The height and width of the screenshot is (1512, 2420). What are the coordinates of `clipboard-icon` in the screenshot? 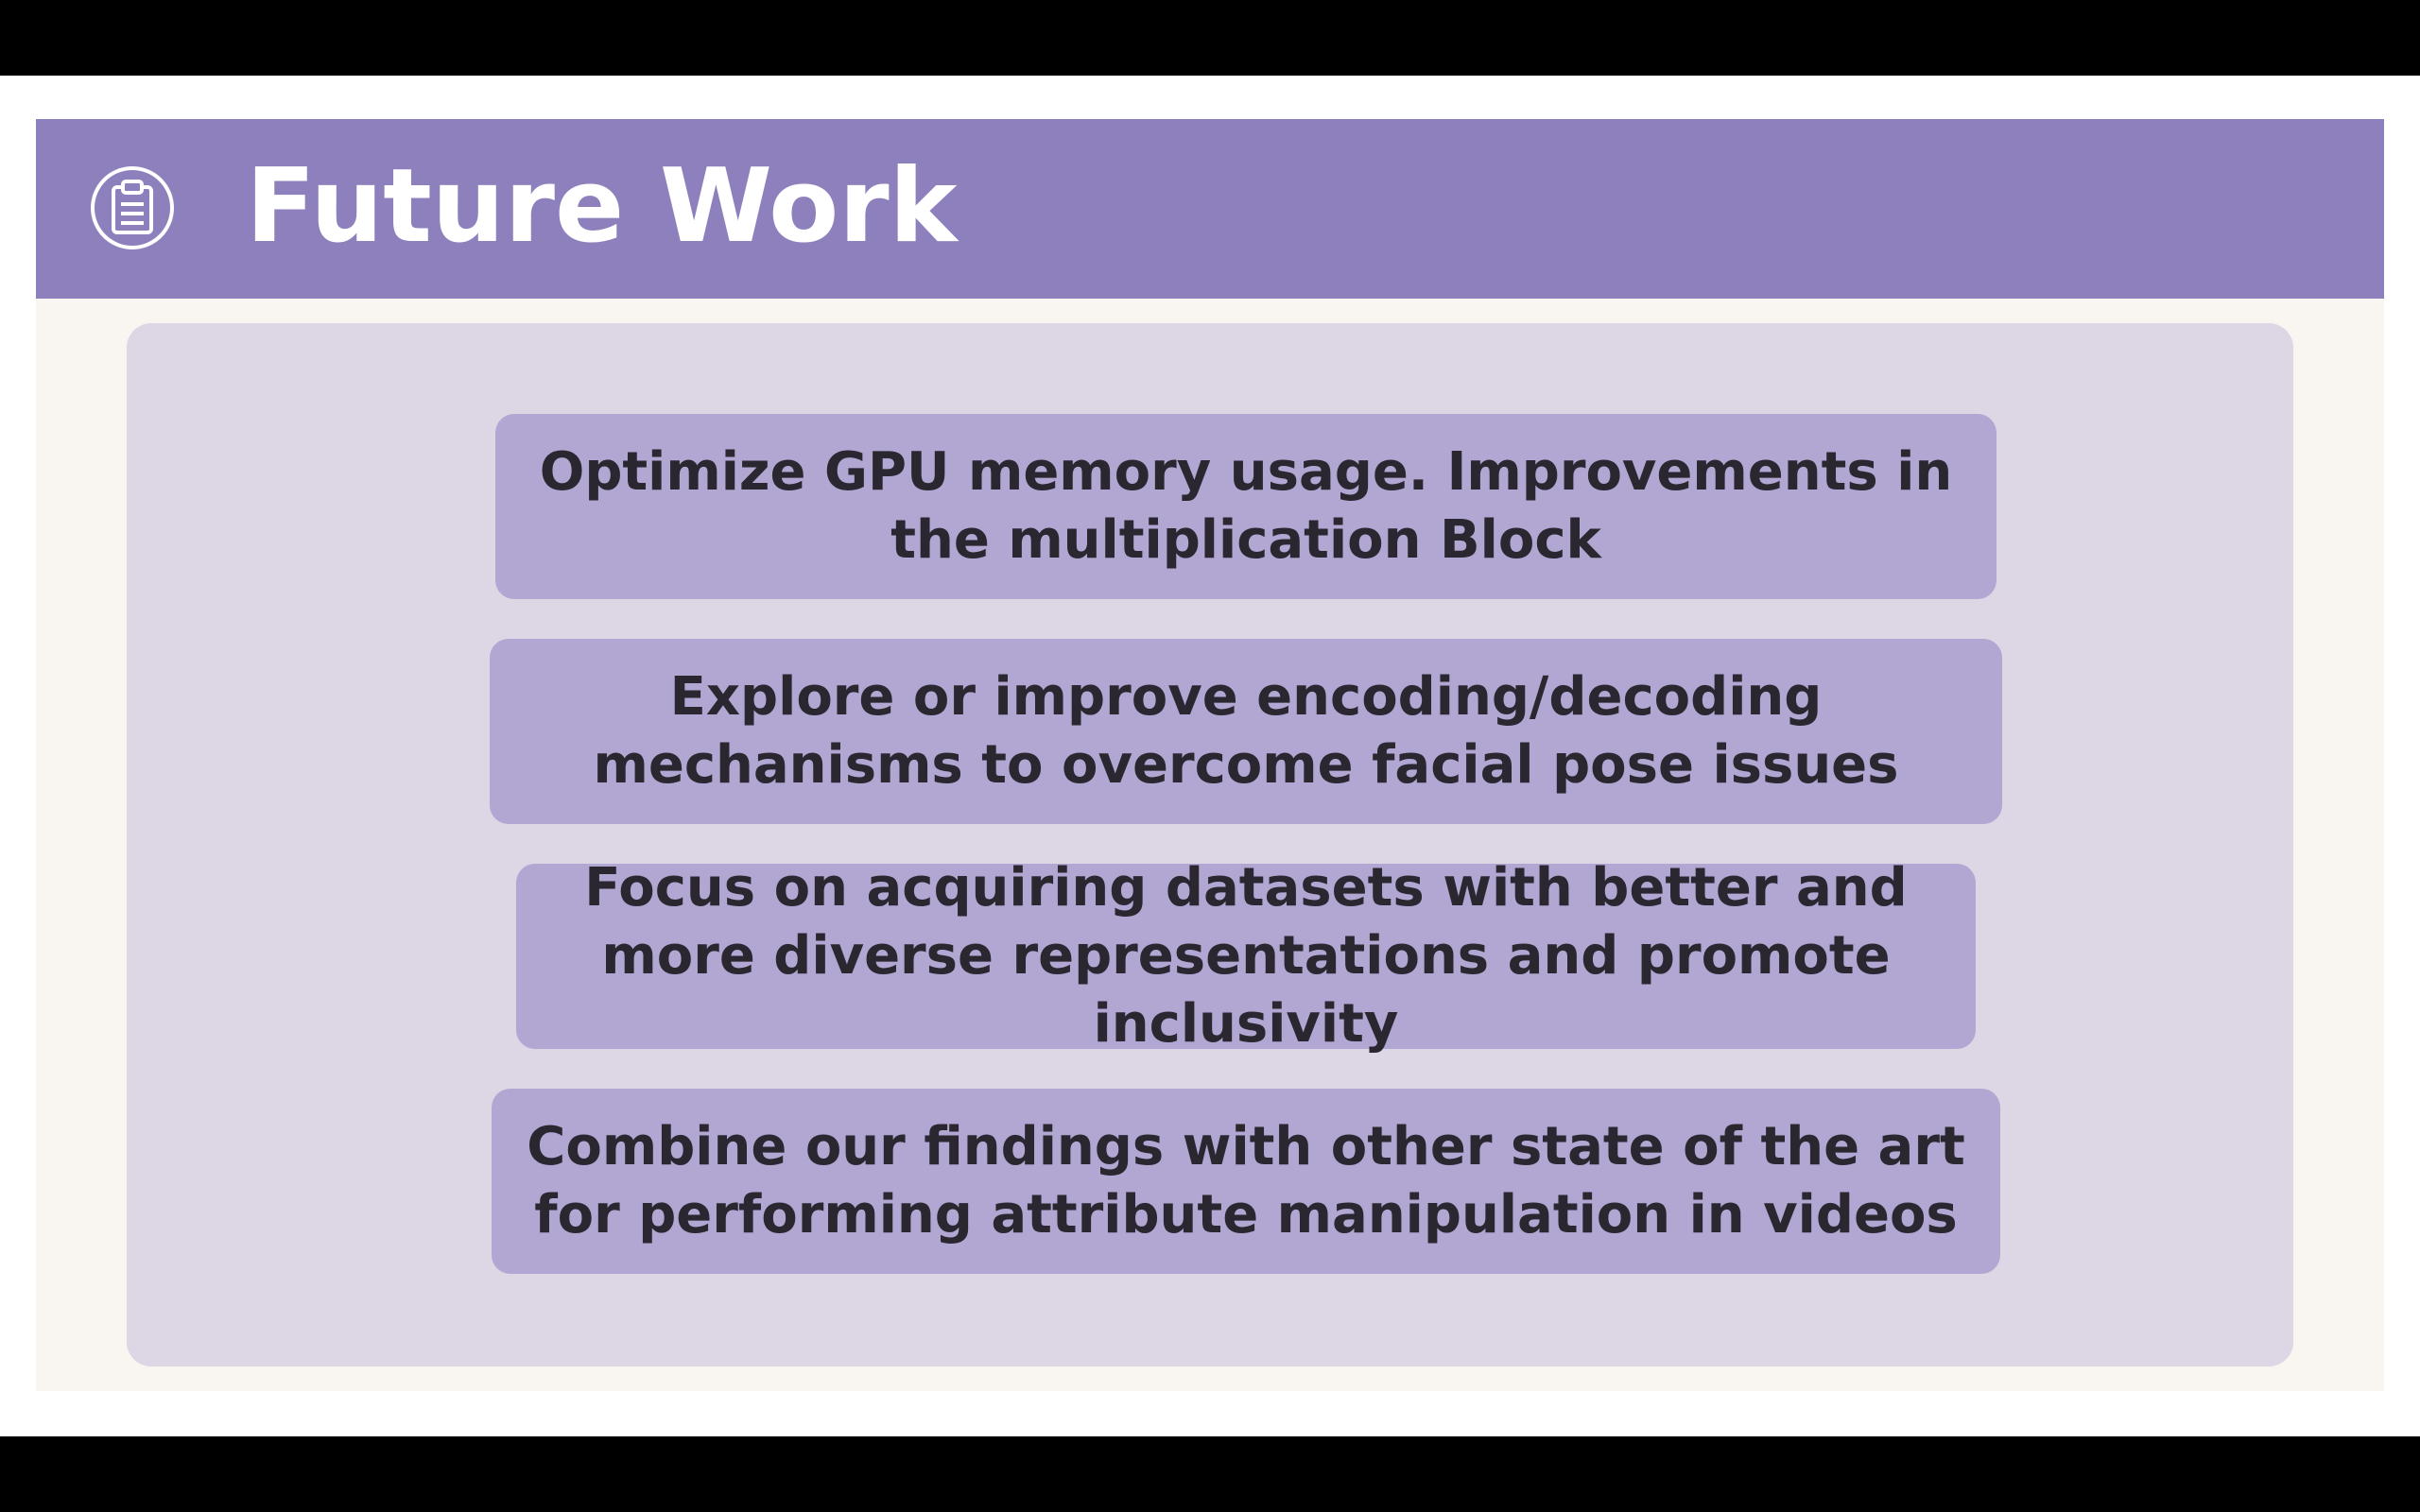 It's located at (132, 207).